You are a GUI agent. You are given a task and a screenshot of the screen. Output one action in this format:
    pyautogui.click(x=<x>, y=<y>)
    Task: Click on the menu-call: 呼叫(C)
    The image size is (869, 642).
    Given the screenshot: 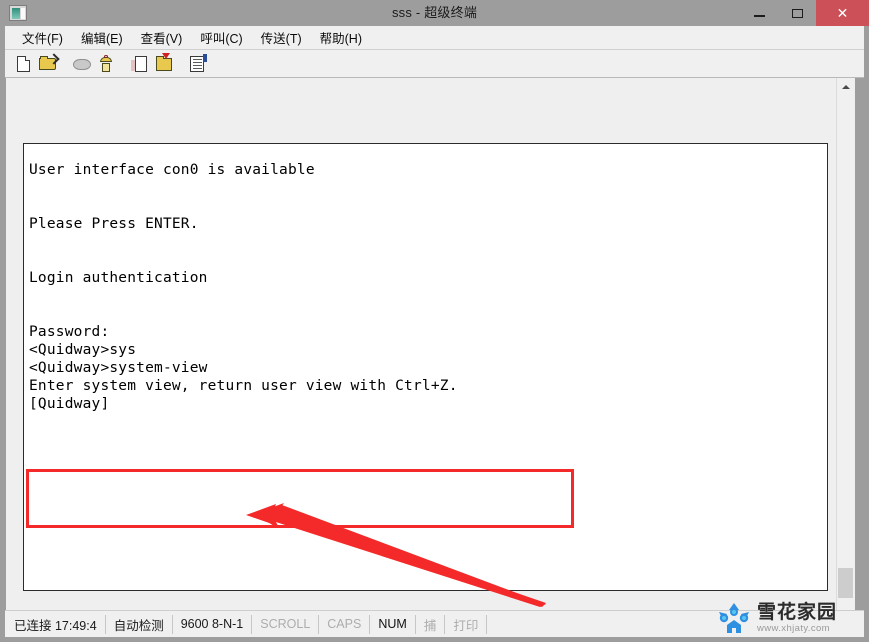 What is the action you would take?
    pyautogui.click(x=221, y=37)
    